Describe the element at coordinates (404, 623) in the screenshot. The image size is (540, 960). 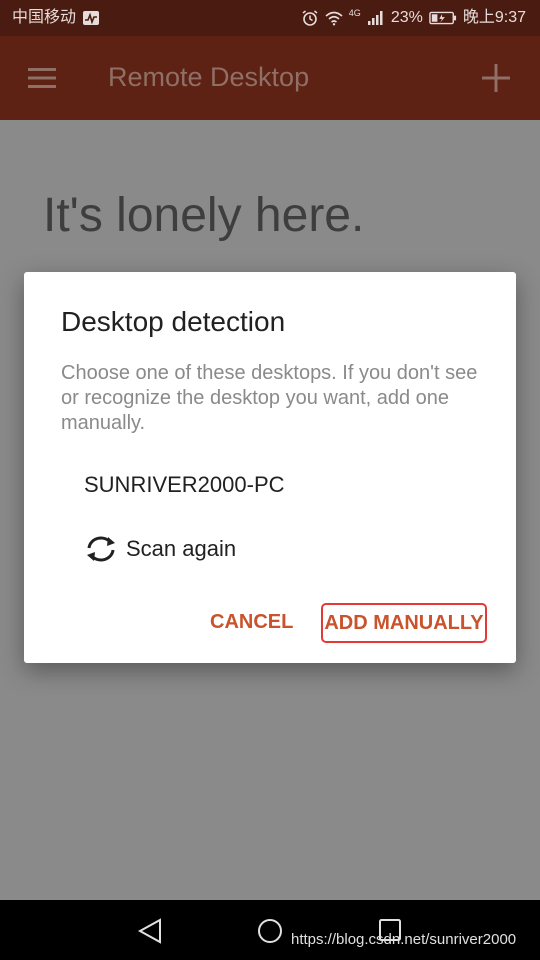
I see `add-manually-button: ADD MANUALLY` at that location.